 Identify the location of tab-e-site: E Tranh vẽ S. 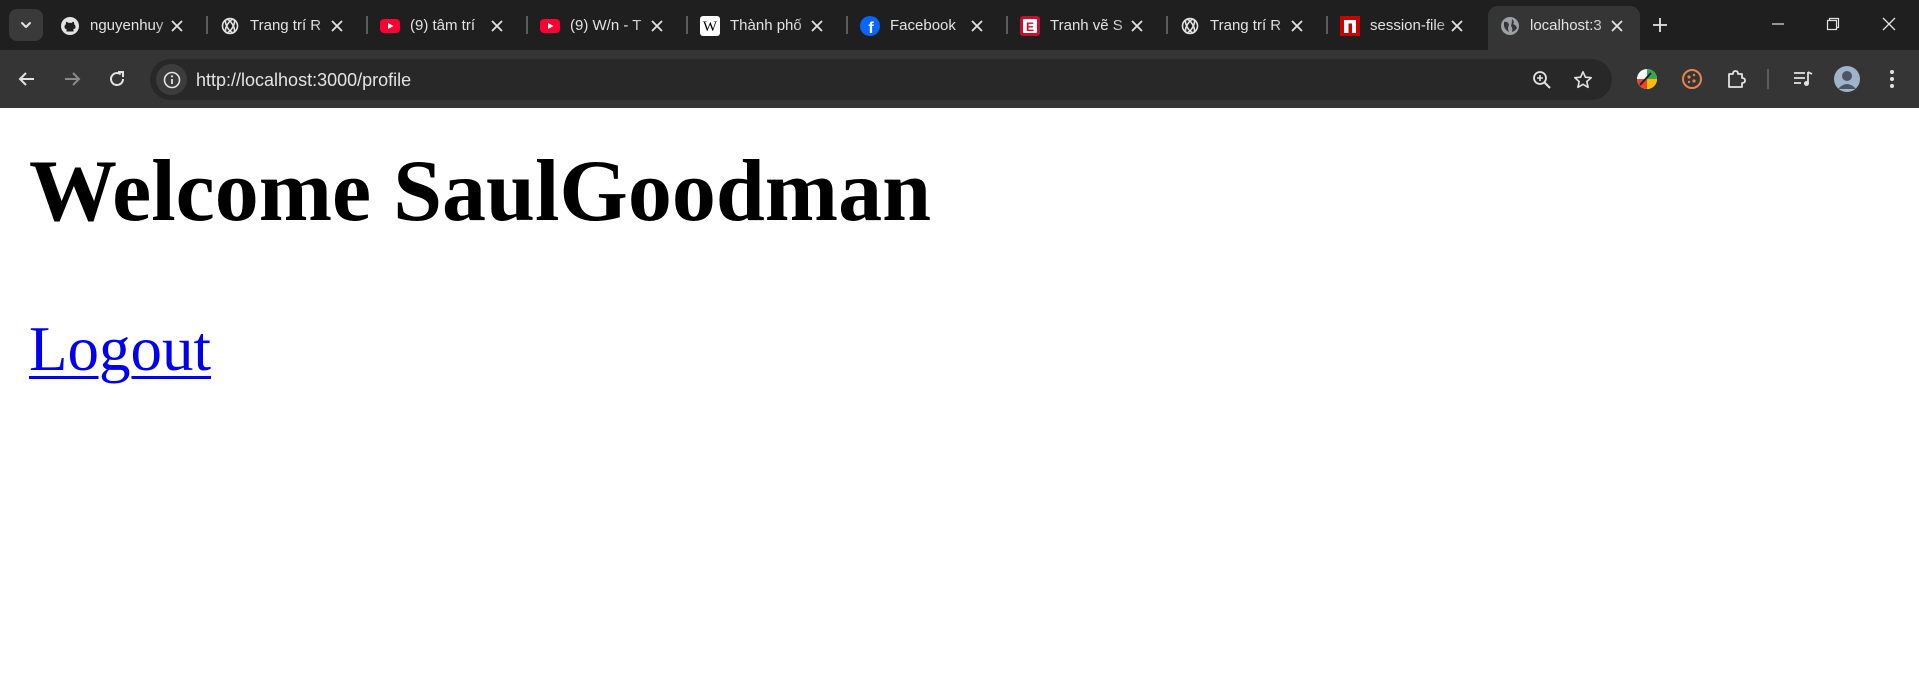
(1084, 25).